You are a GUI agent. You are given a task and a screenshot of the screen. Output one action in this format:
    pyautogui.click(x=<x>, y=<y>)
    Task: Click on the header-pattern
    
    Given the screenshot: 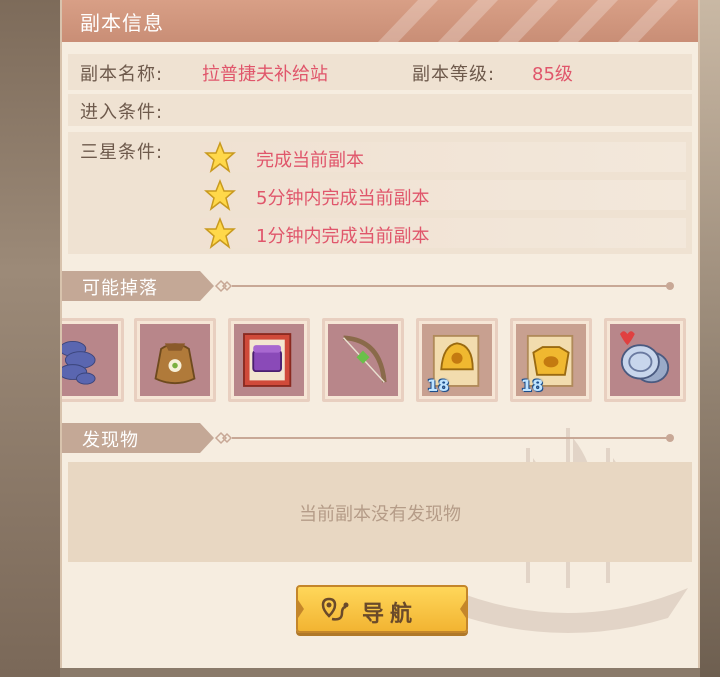 What is the action you would take?
    pyautogui.click(x=528, y=21)
    